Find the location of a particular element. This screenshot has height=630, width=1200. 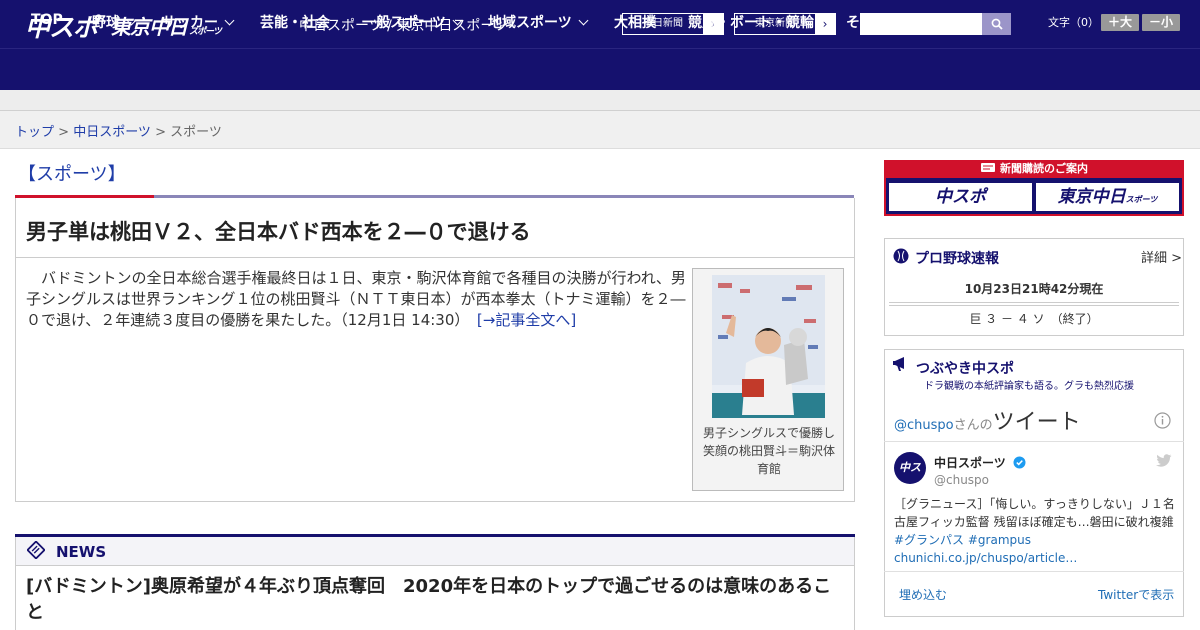

twitter-bird-icon is located at coordinates (1164, 461).